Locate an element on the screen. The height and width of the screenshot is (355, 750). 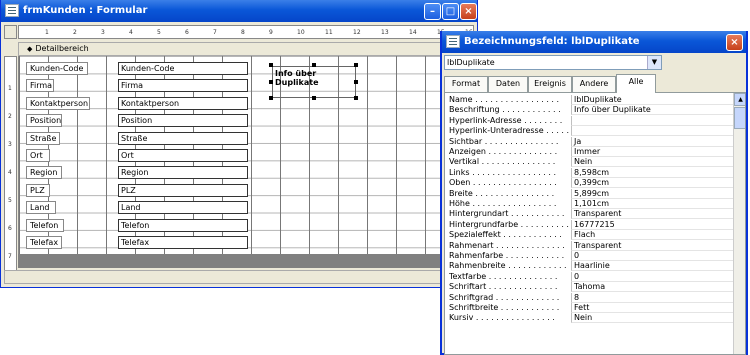
property-value: Tahoma is located at coordinates (652, 287).